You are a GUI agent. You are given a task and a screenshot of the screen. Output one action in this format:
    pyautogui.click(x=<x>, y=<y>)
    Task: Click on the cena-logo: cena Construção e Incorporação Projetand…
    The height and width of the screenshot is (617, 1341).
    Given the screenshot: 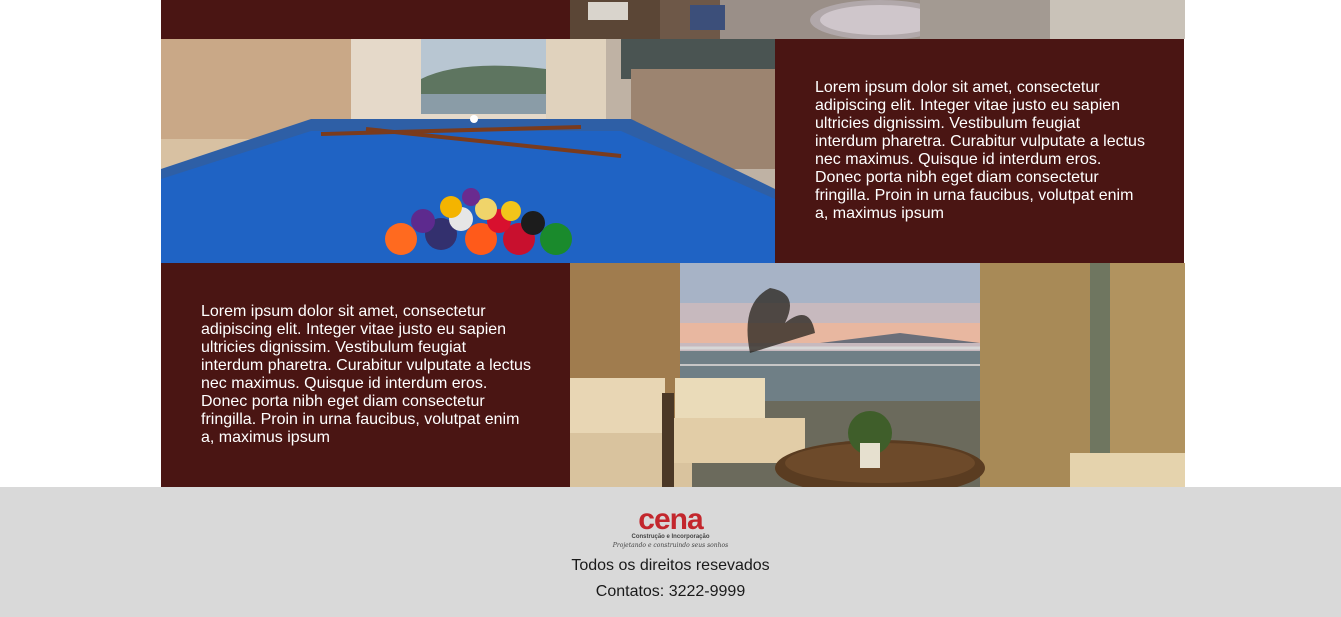 What is the action you would take?
    pyautogui.click(x=670, y=528)
    